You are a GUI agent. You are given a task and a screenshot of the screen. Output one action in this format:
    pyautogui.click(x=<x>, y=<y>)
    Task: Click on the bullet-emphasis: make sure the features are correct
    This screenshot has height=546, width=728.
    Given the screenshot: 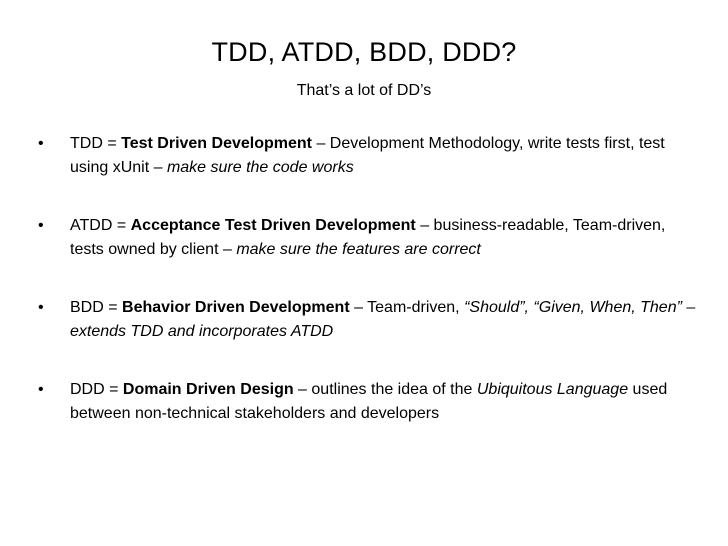 What is the action you would take?
    pyautogui.click(x=358, y=249)
    